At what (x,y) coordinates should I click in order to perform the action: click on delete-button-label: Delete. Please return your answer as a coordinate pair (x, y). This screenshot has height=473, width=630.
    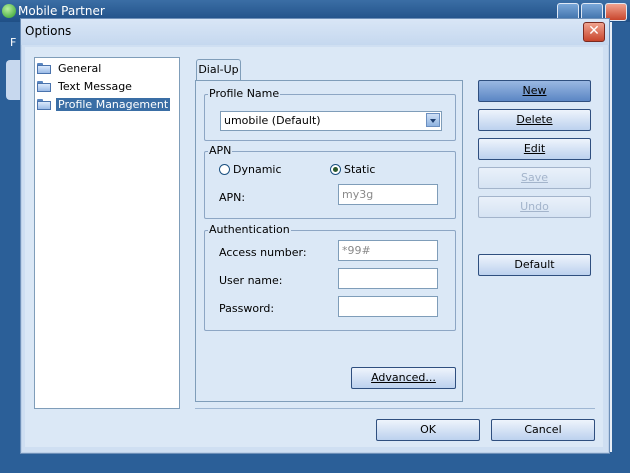
    Looking at the image, I should click on (534, 119).